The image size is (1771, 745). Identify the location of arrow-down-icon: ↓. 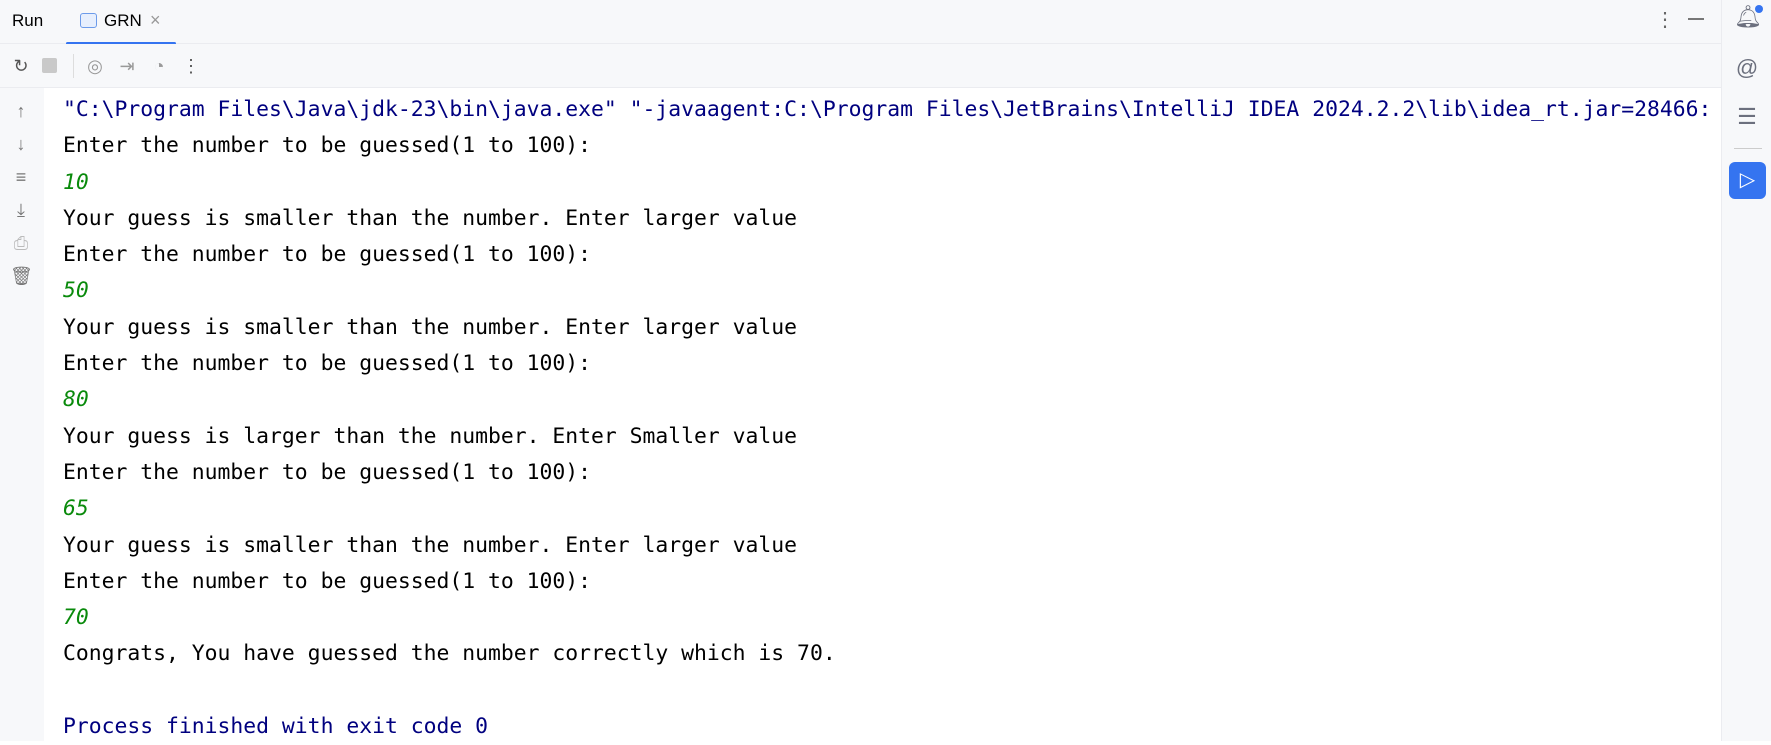
(21, 144).